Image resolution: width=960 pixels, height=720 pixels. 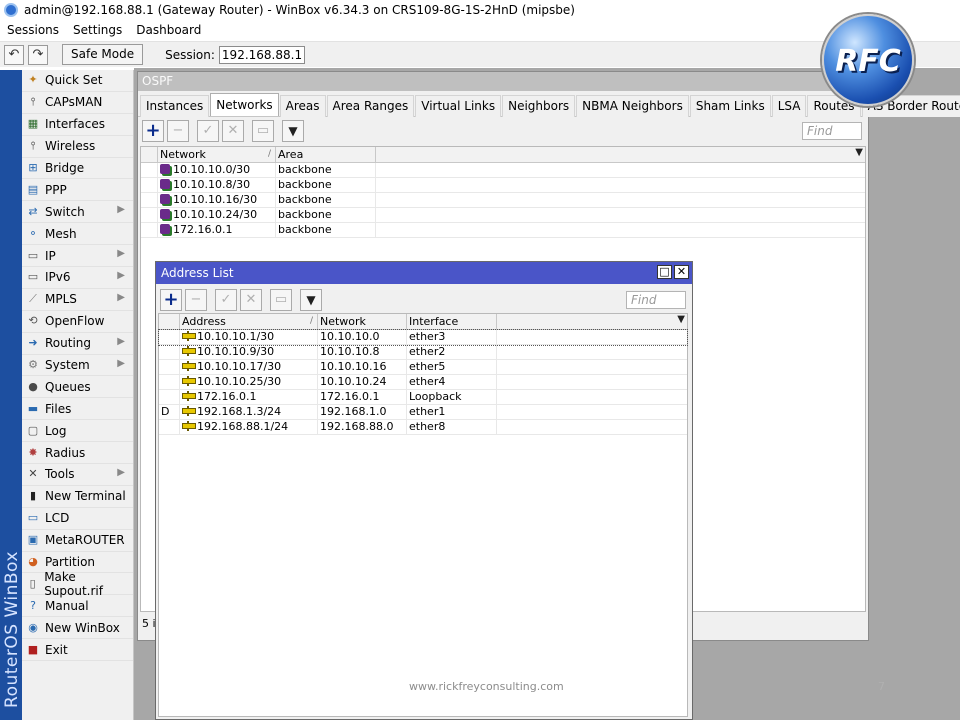 I want to click on menu-settings: Settings, so click(x=97, y=30).